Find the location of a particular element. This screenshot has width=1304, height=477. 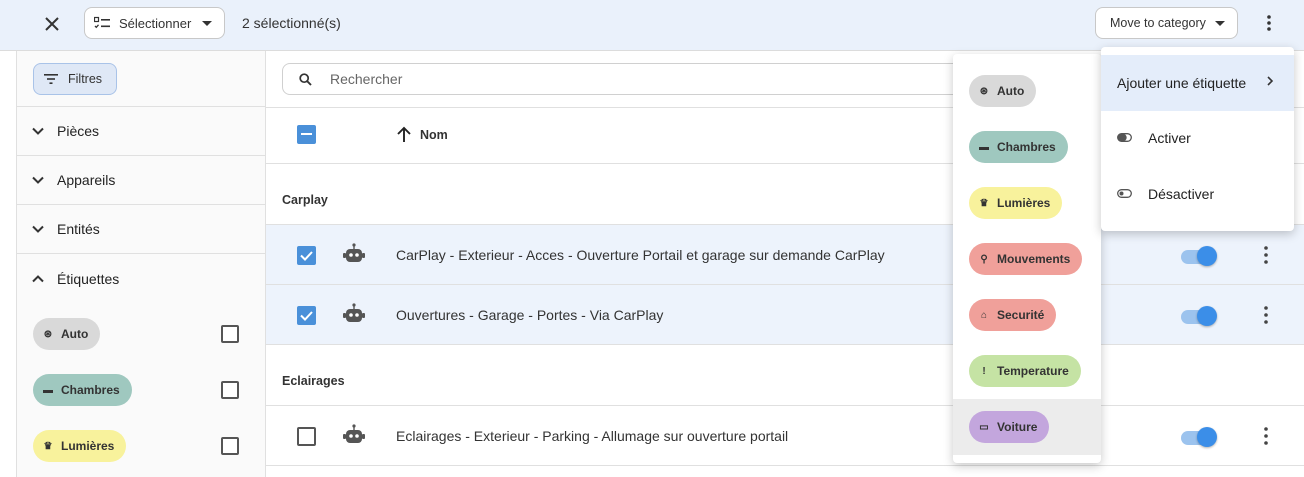

move-to-category-dropdown: Move to category is located at coordinates (1166, 23).